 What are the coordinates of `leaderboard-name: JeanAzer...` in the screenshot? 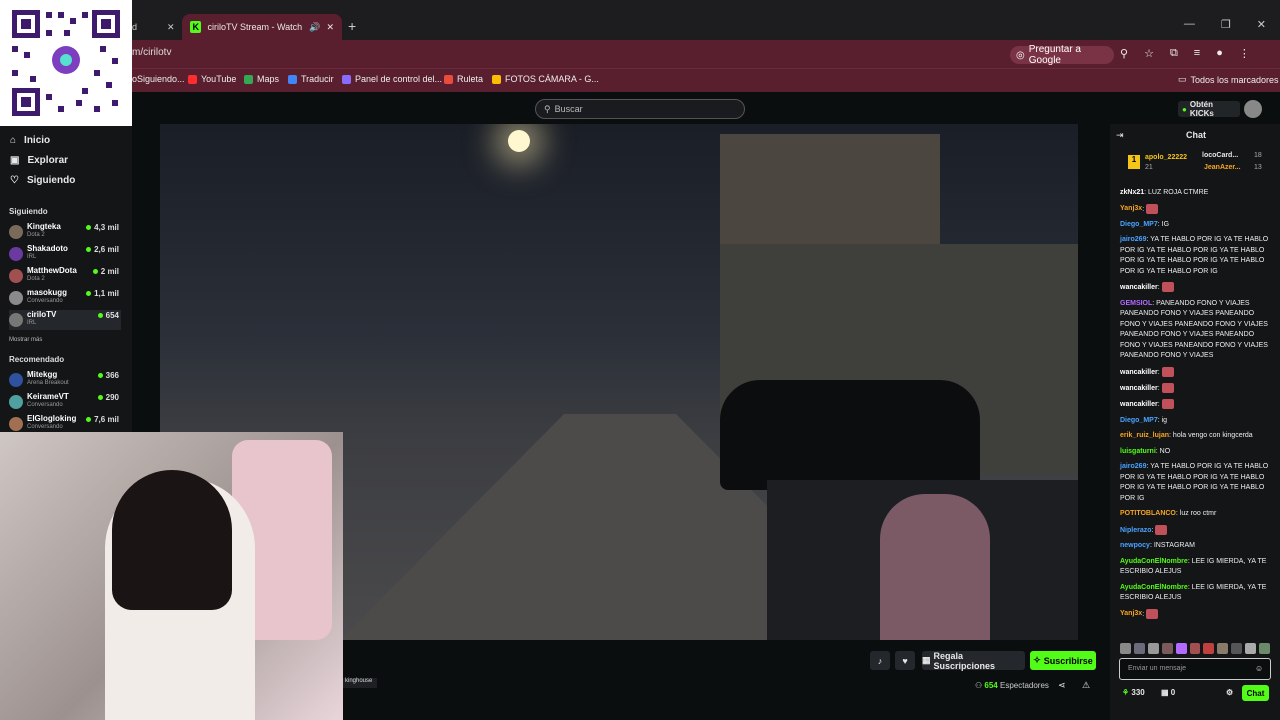 It's located at (1222, 167).